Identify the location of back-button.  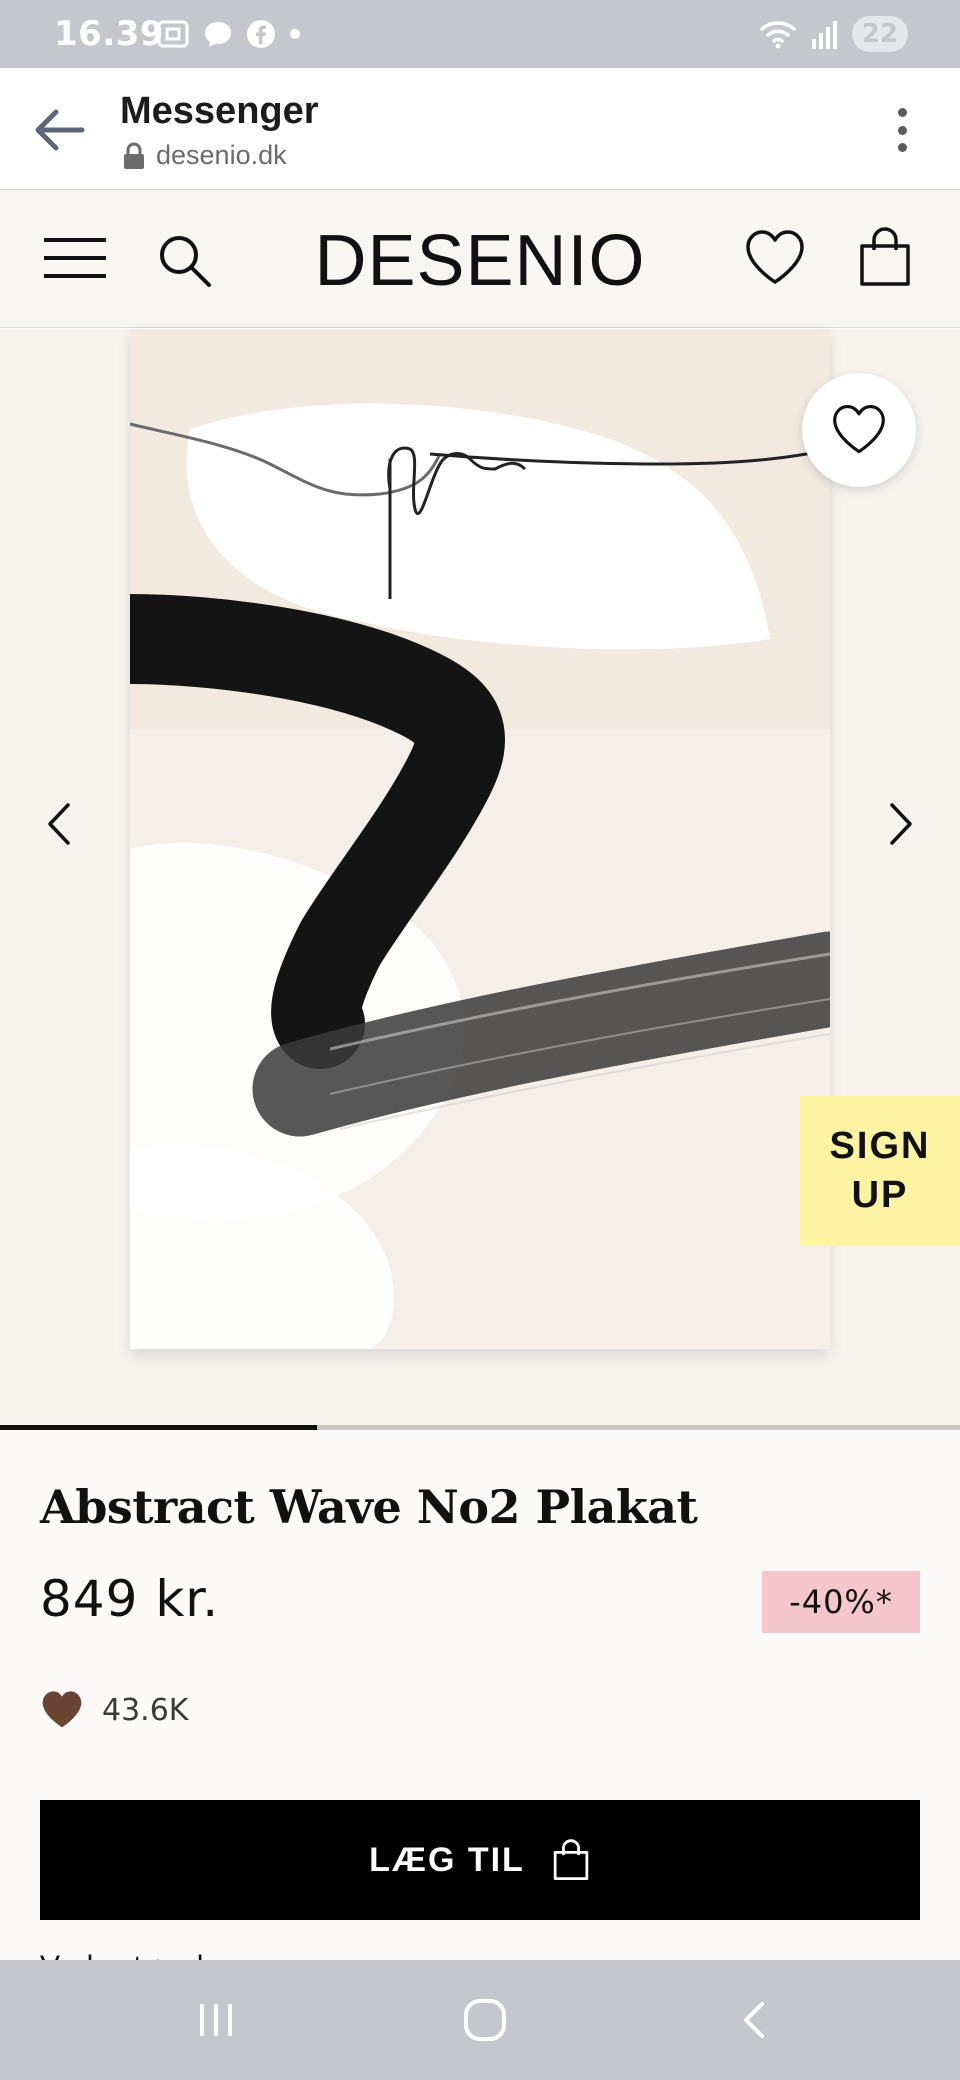
(58, 130).